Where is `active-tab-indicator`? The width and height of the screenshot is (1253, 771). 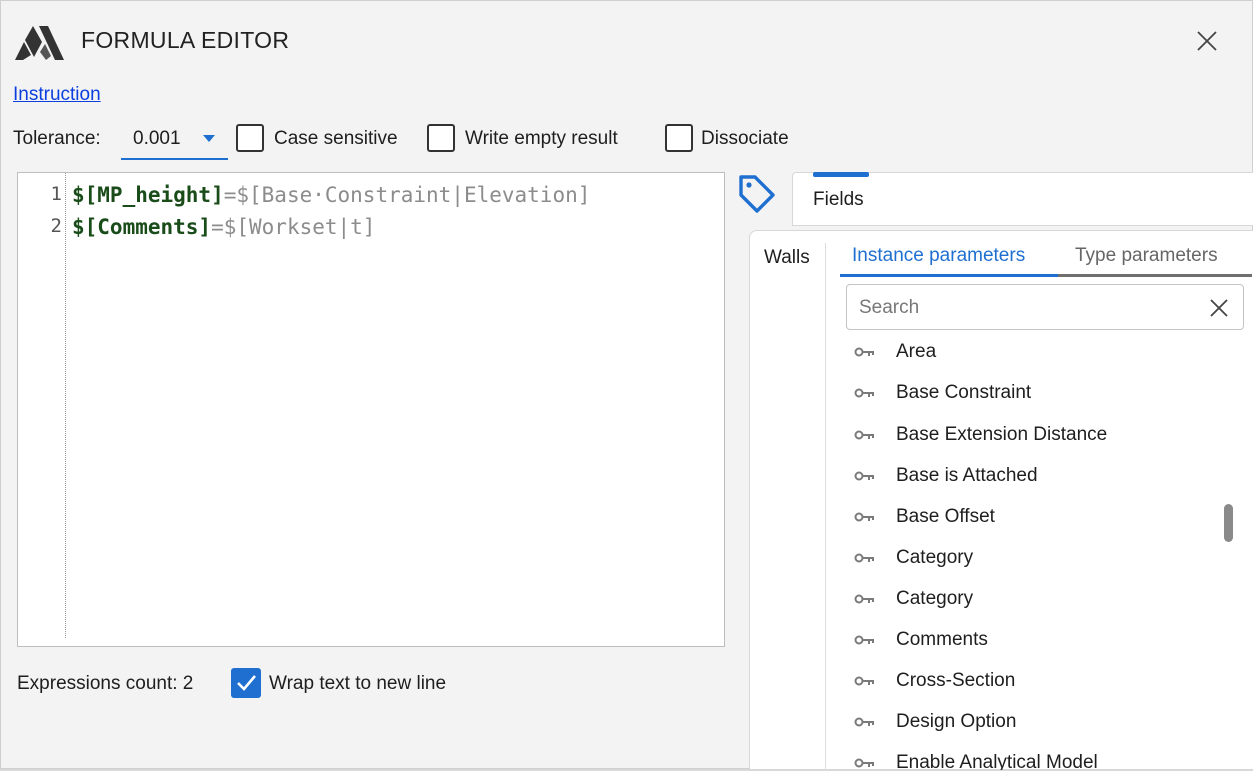
active-tab-indicator is located at coordinates (949, 275).